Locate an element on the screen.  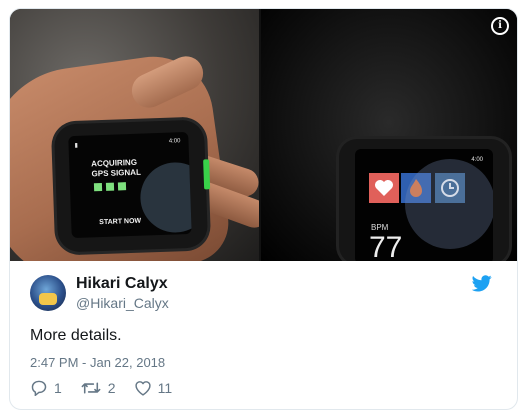
reply-button: 1 is located at coordinates (46, 388).